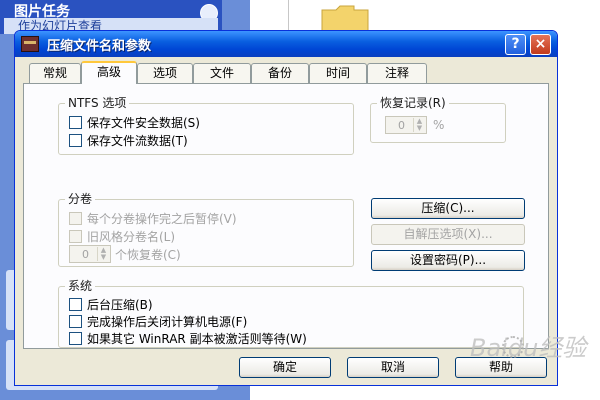  I want to click on dialog-title: 压缩文件名和参数, so click(99, 46).